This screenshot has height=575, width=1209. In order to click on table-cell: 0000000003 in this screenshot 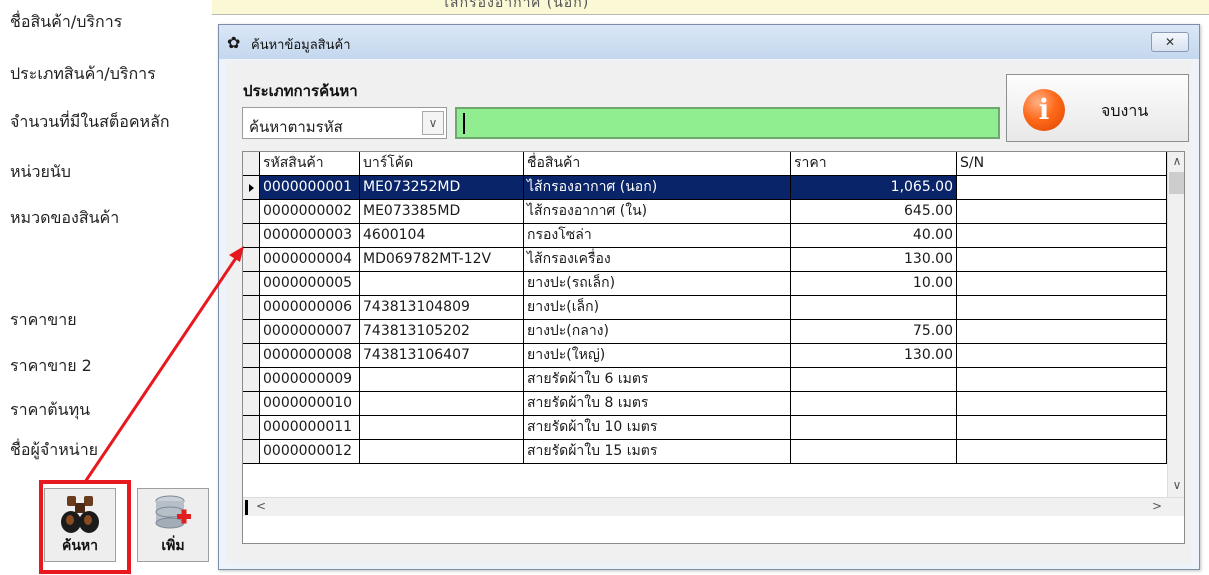, I will do `click(310, 236)`.